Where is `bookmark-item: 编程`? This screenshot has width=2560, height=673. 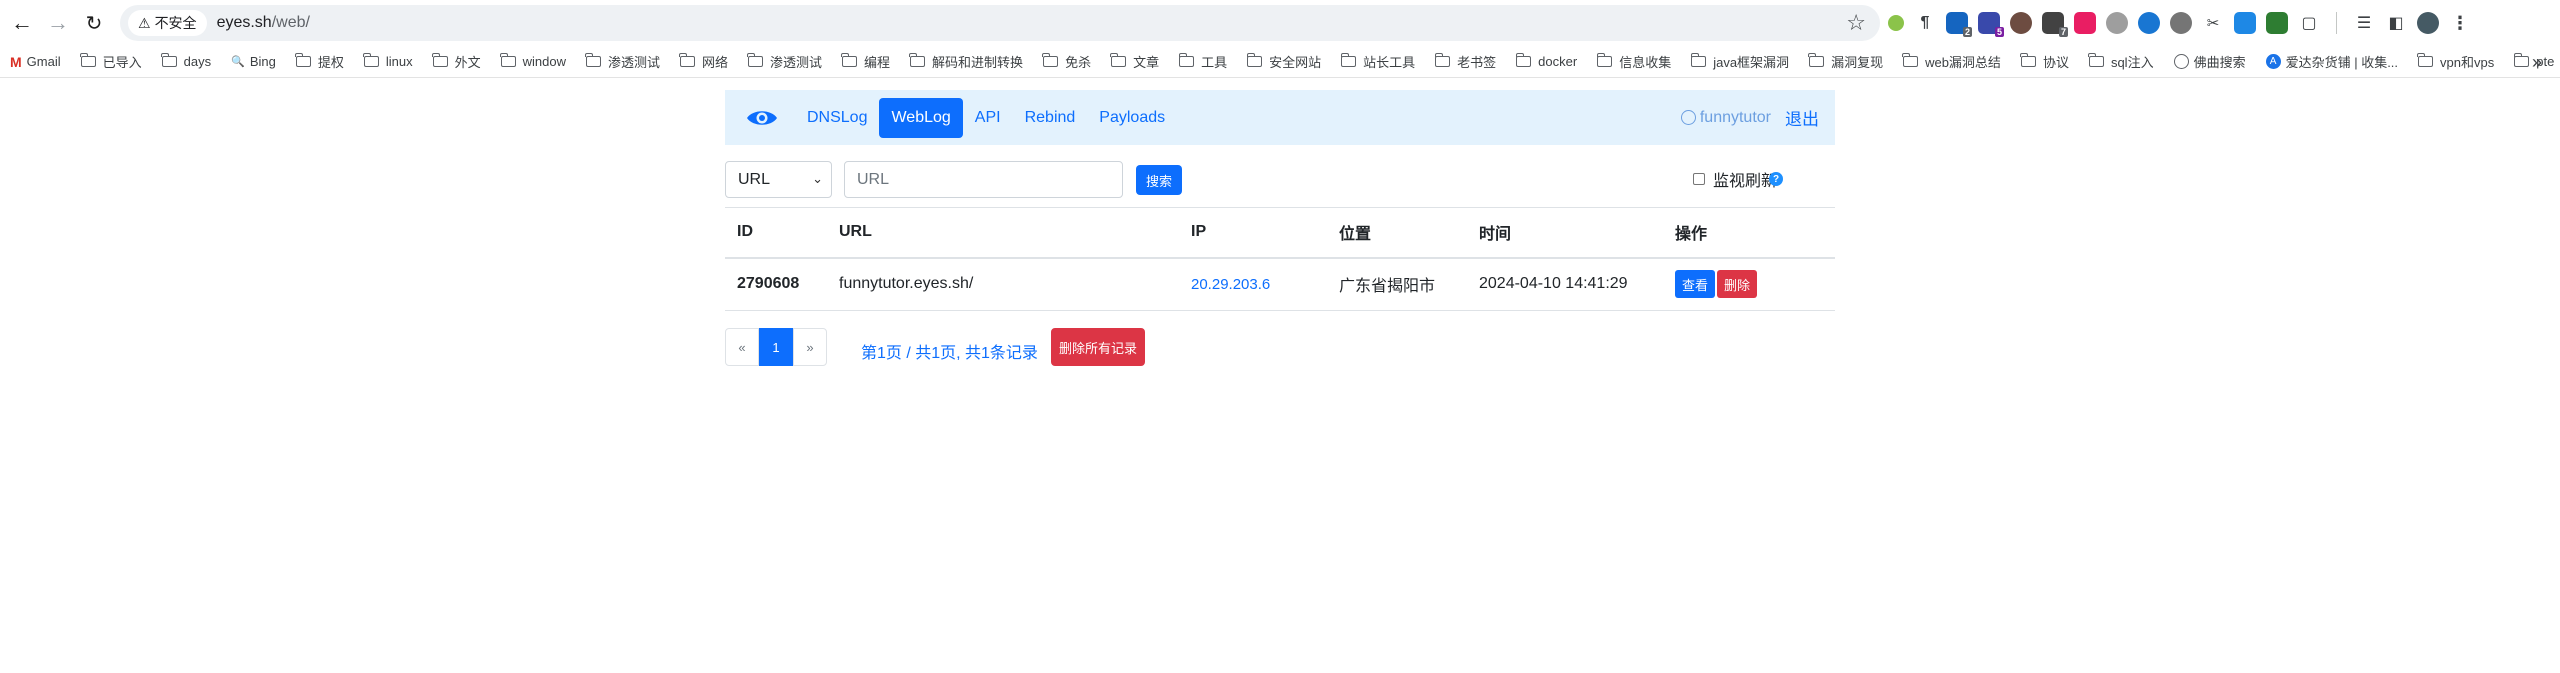 bookmark-item: 编程 is located at coordinates (866, 61).